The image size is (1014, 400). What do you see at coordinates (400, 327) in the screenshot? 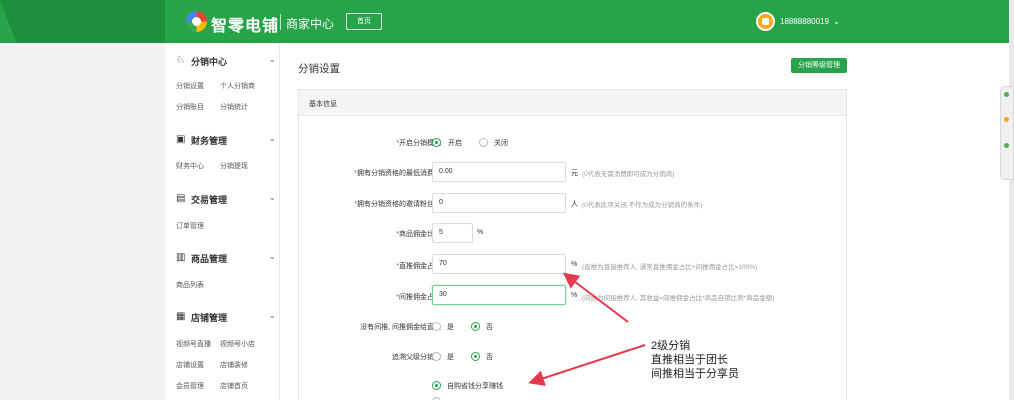
I see `no-indirect-label: 没有间推, 间推佣金给直推` at bounding box center [400, 327].